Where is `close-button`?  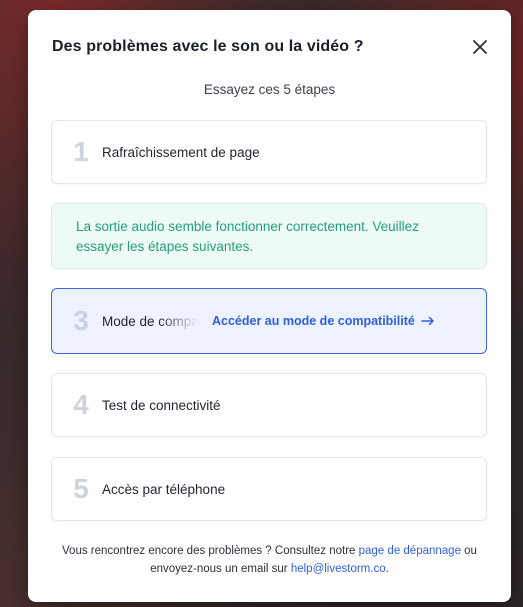 close-button is located at coordinates (480, 47).